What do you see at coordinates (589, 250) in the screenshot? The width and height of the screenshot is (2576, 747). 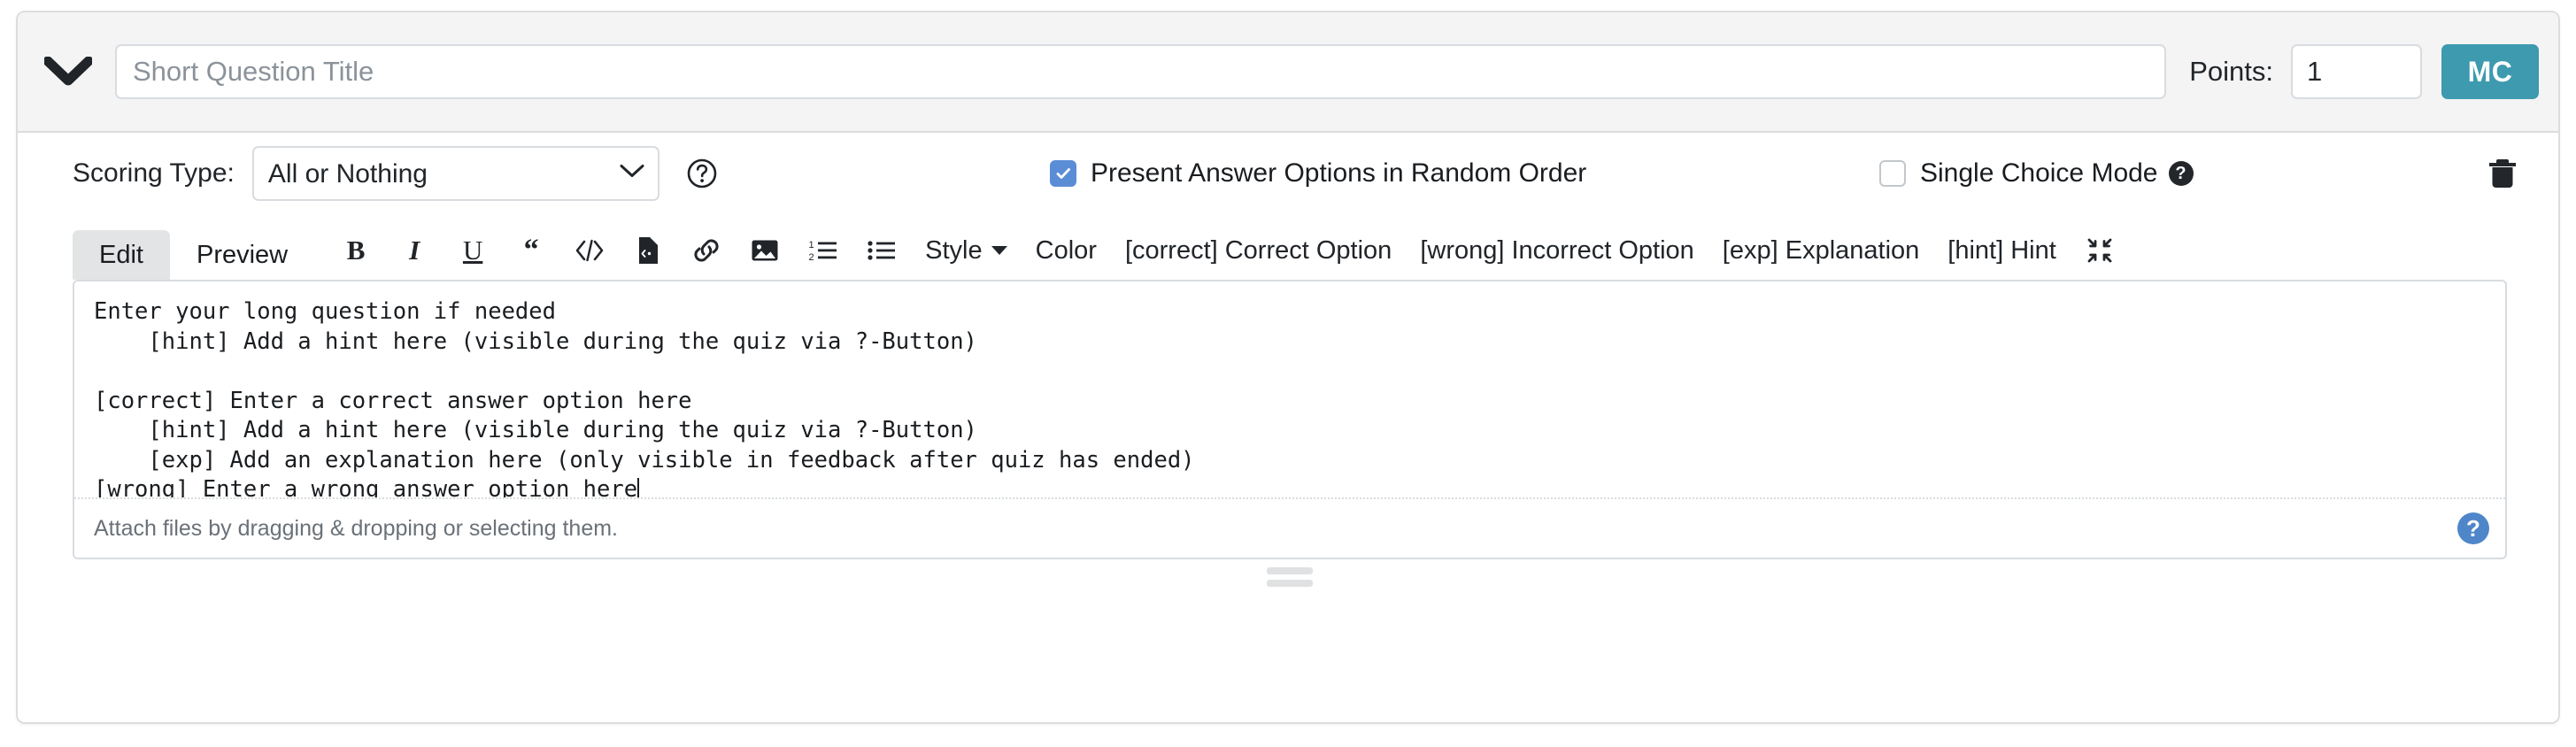 I see `inline-code-icon` at bounding box center [589, 250].